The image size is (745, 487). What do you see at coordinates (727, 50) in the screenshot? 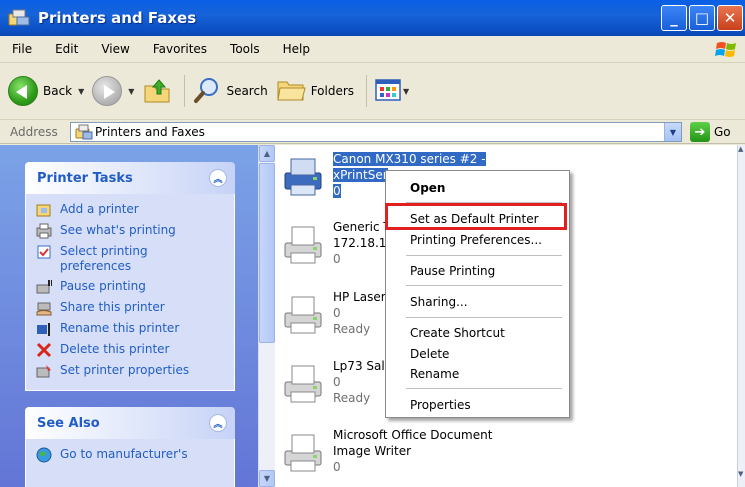
I see `windows-logo-icon` at bounding box center [727, 50].